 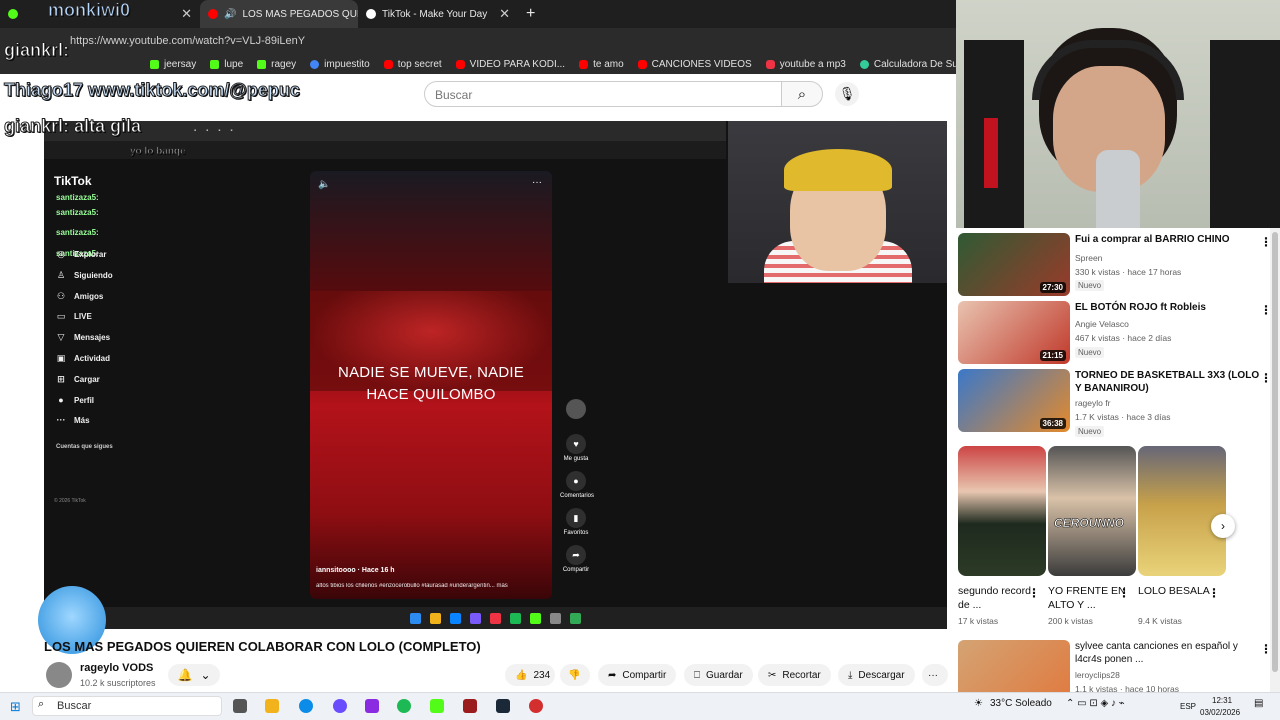 What do you see at coordinates (978, 703) in the screenshot?
I see `weather-icon: ☀` at bounding box center [978, 703].